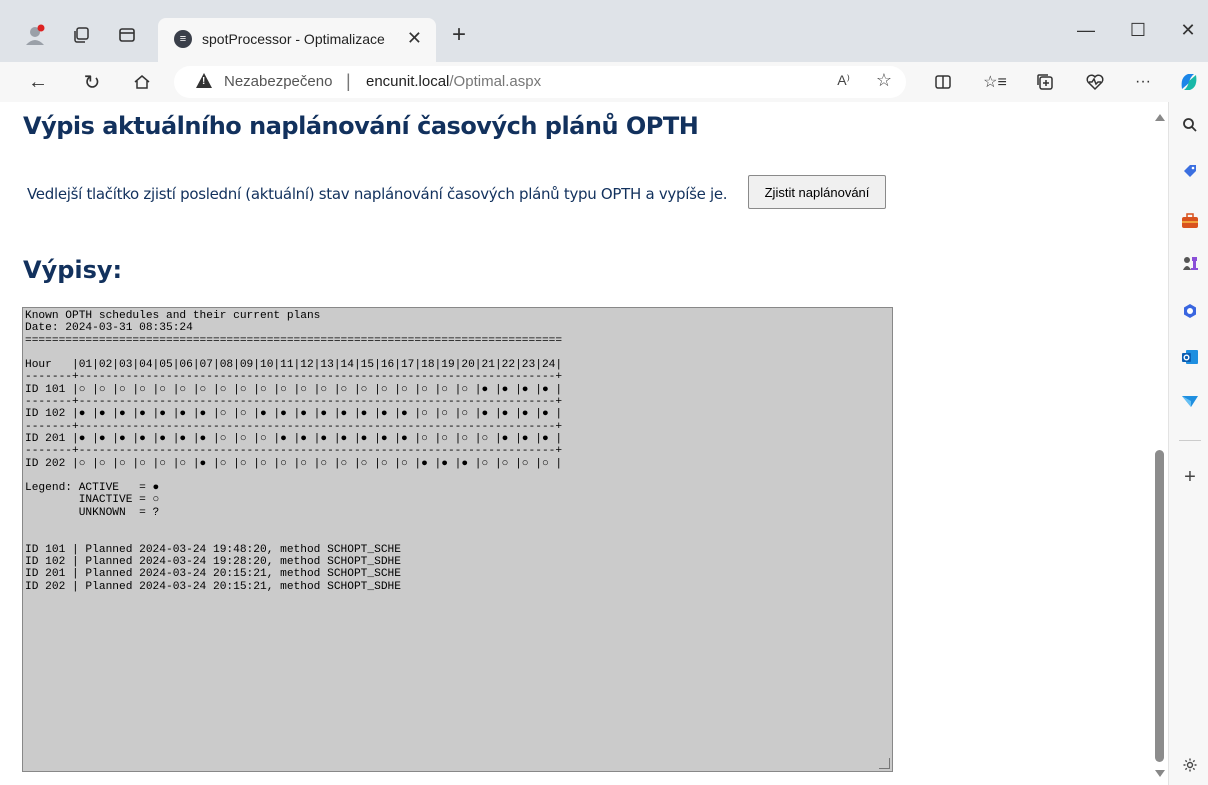 This screenshot has width=1208, height=785. What do you see at coordinates (1190, 401) in the screenshot?
I see `send-plane-icon` at bounding box center [1190, 401].